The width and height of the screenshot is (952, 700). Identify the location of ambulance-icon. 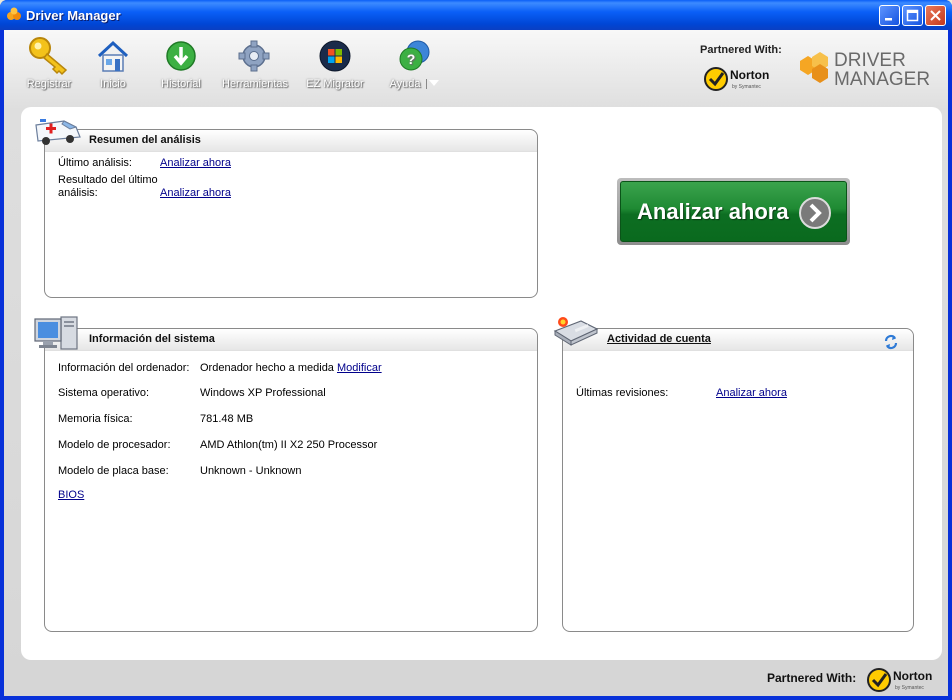
(58, 132).